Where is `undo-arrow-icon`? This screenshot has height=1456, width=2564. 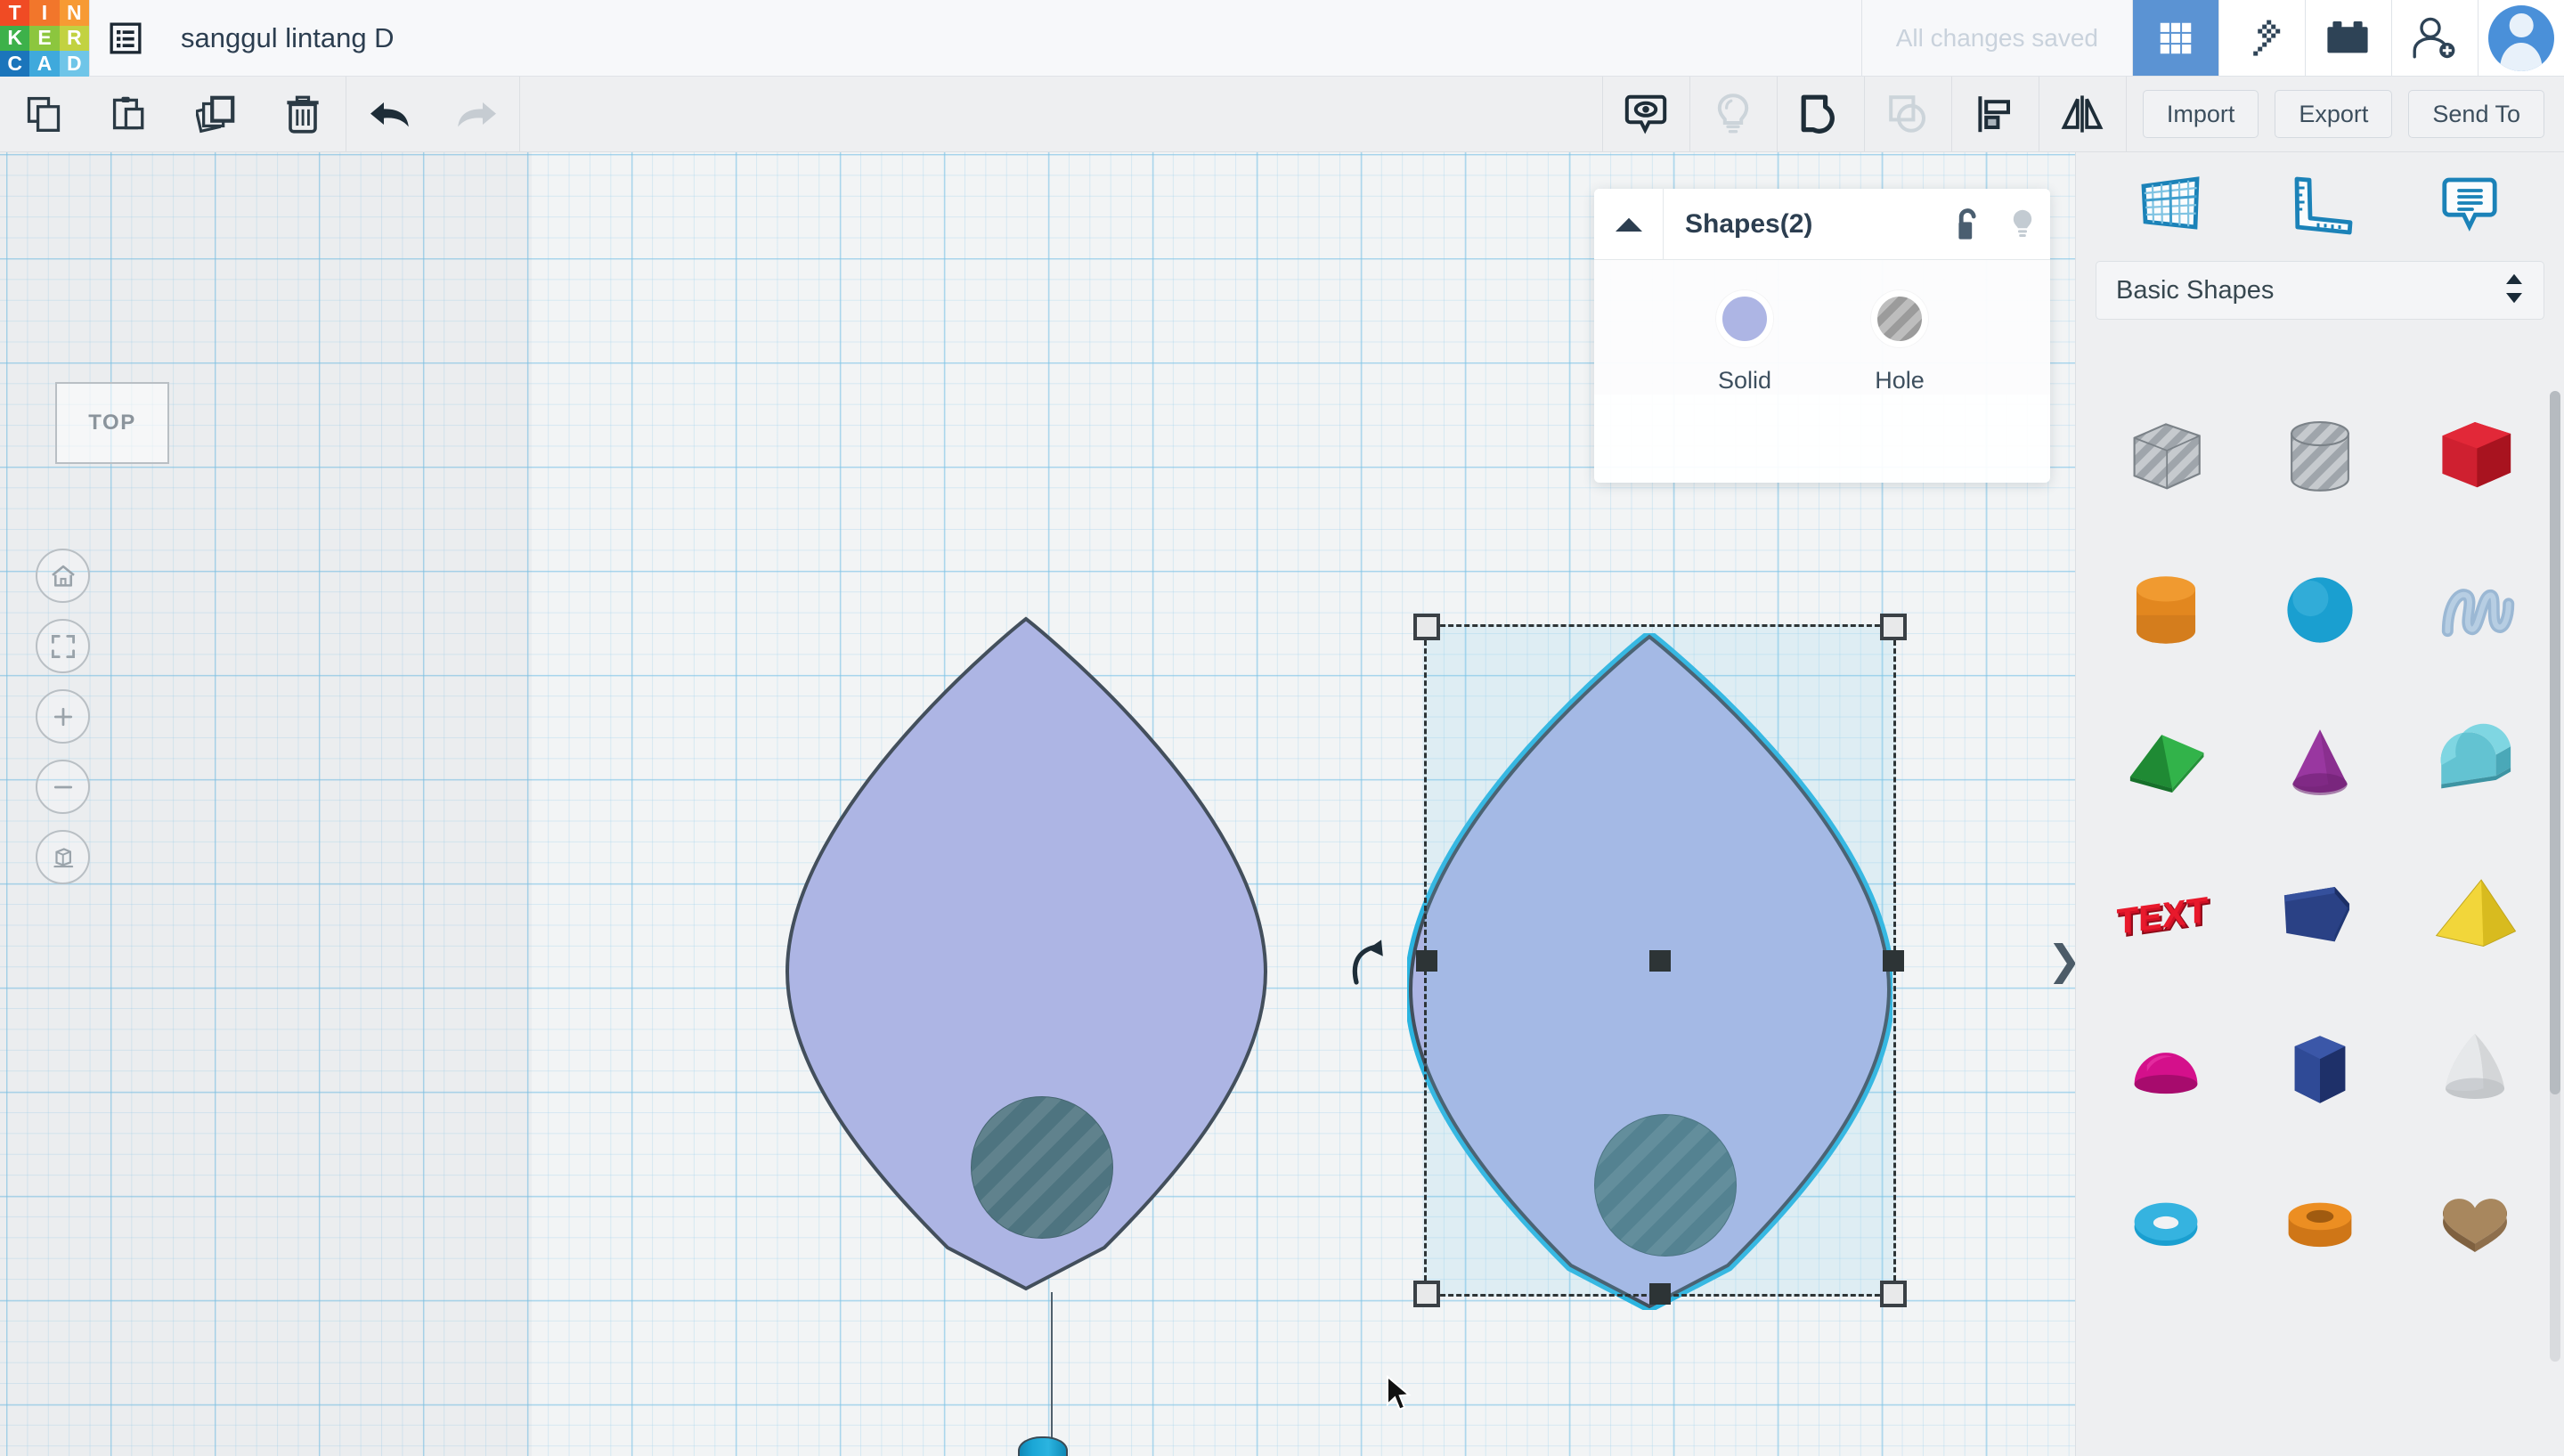 undo-arrow-icon is located at coordinates (389, 114).